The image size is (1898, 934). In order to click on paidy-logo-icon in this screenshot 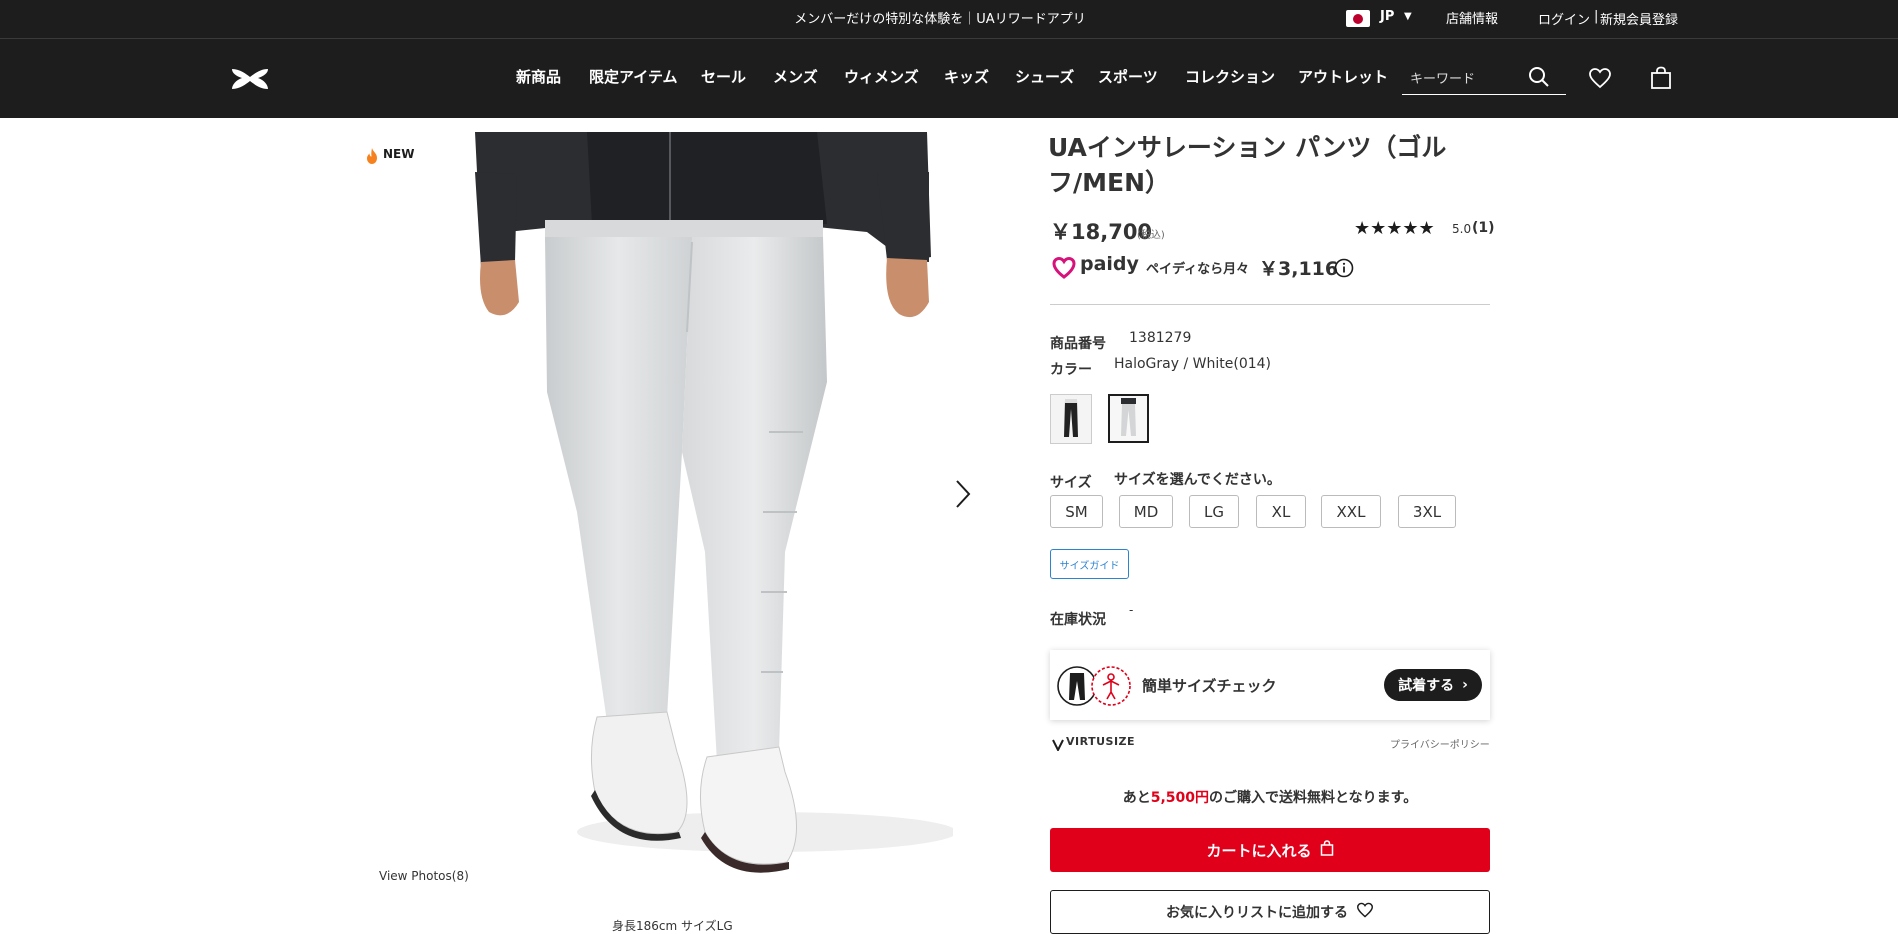, I will do `click(1064, 270)`.